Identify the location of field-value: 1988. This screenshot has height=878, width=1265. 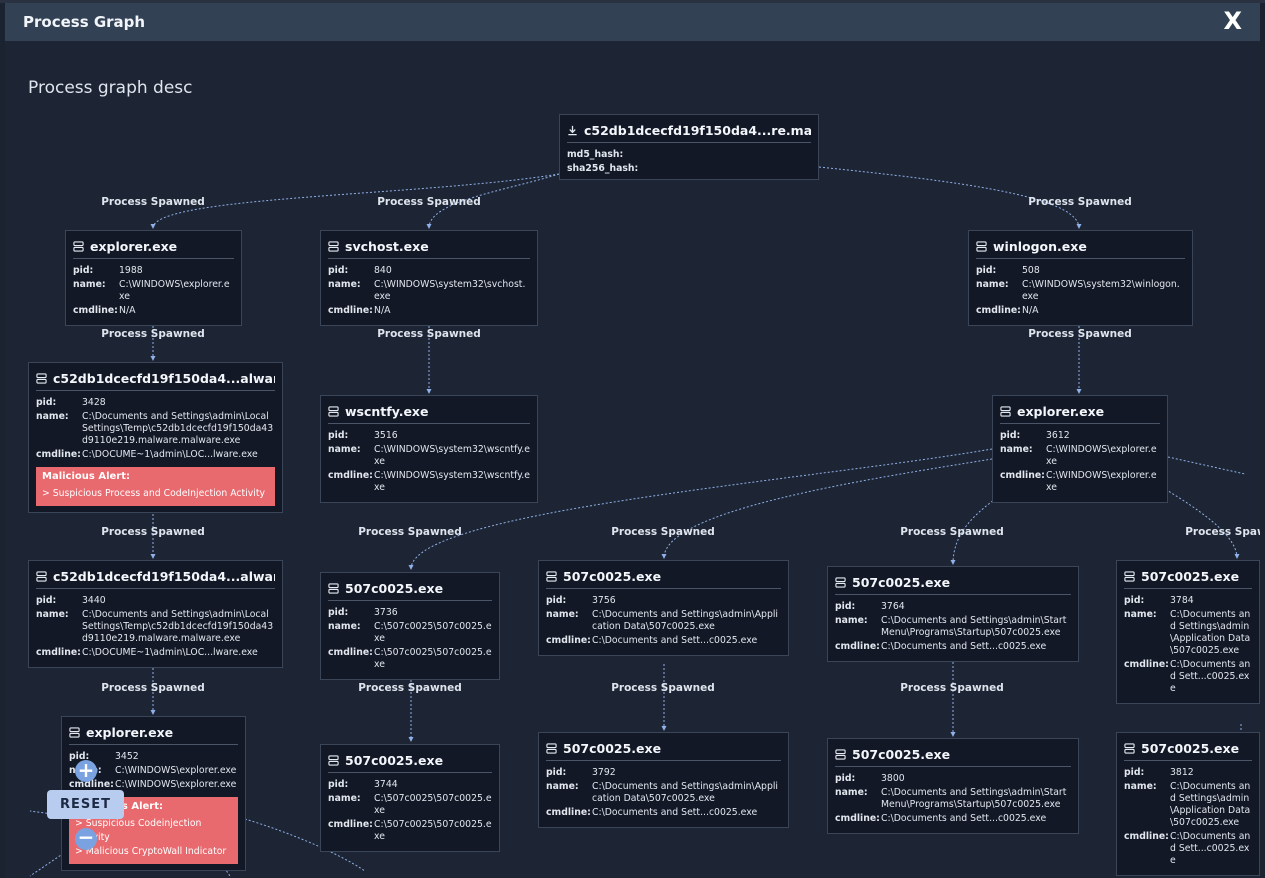
(131, 270).